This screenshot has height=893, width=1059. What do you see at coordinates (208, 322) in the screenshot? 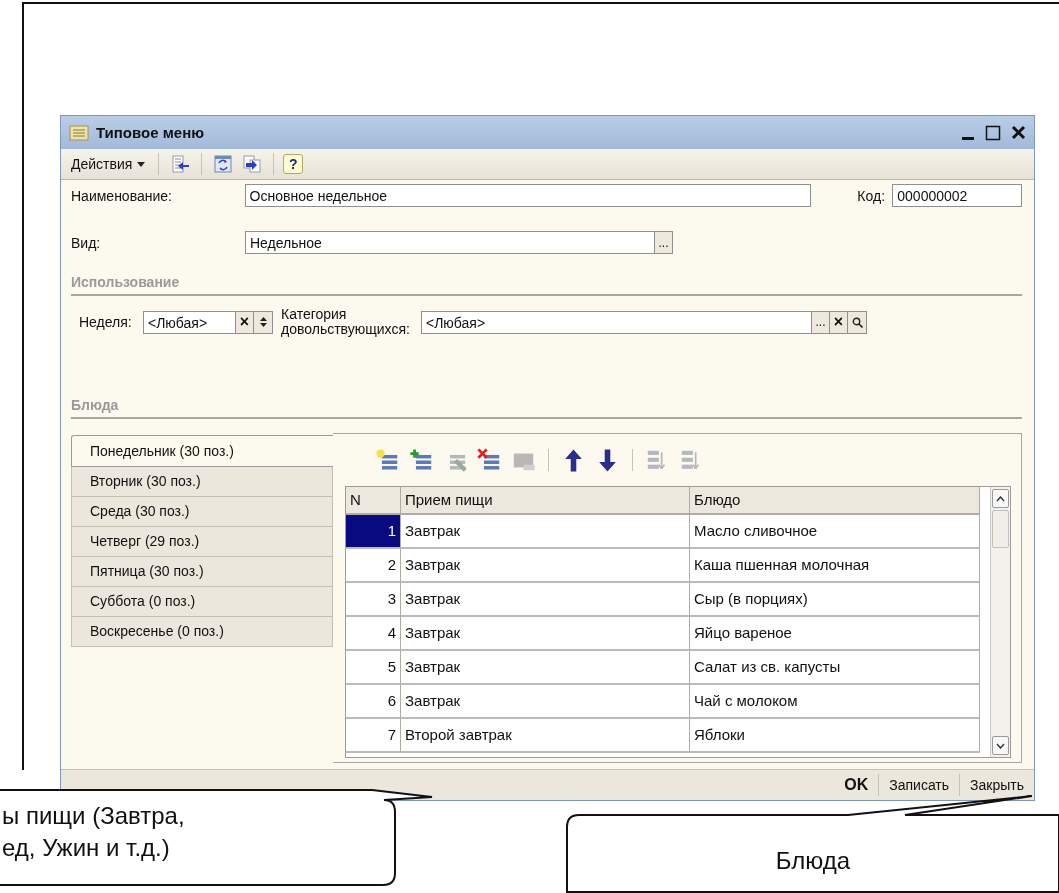
I see `week-field: <Любая> ×` at bounding box center [208, 322].